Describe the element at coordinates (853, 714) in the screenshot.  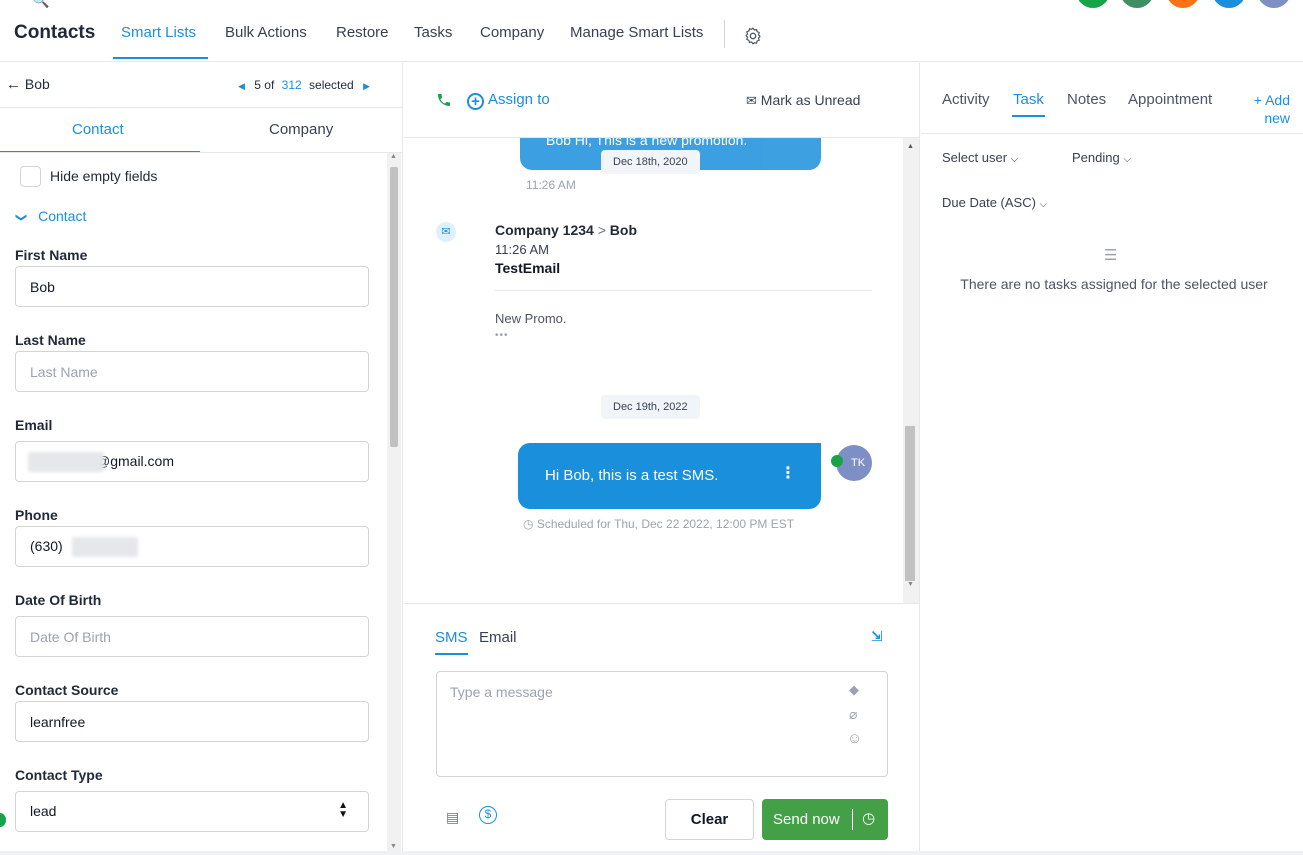
I see `paperclip-icon: ⌀` at that location.